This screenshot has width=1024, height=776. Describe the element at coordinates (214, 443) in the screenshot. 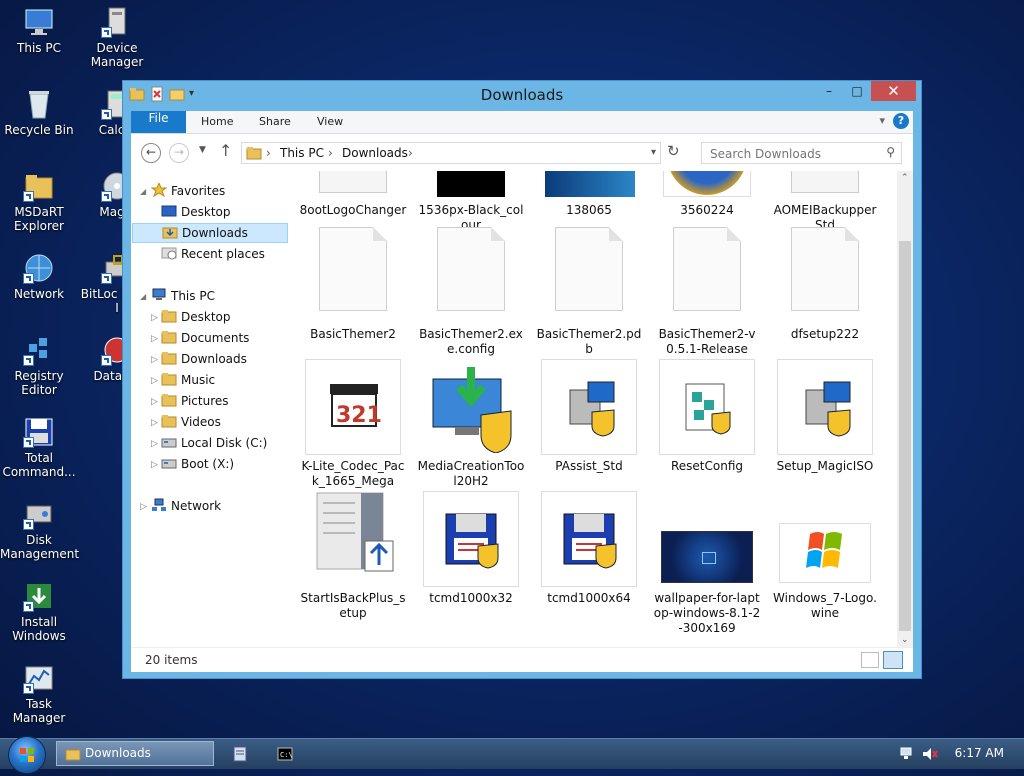

I see `nav-pc-local-disk-c: Local Disk (C:)` at that location.